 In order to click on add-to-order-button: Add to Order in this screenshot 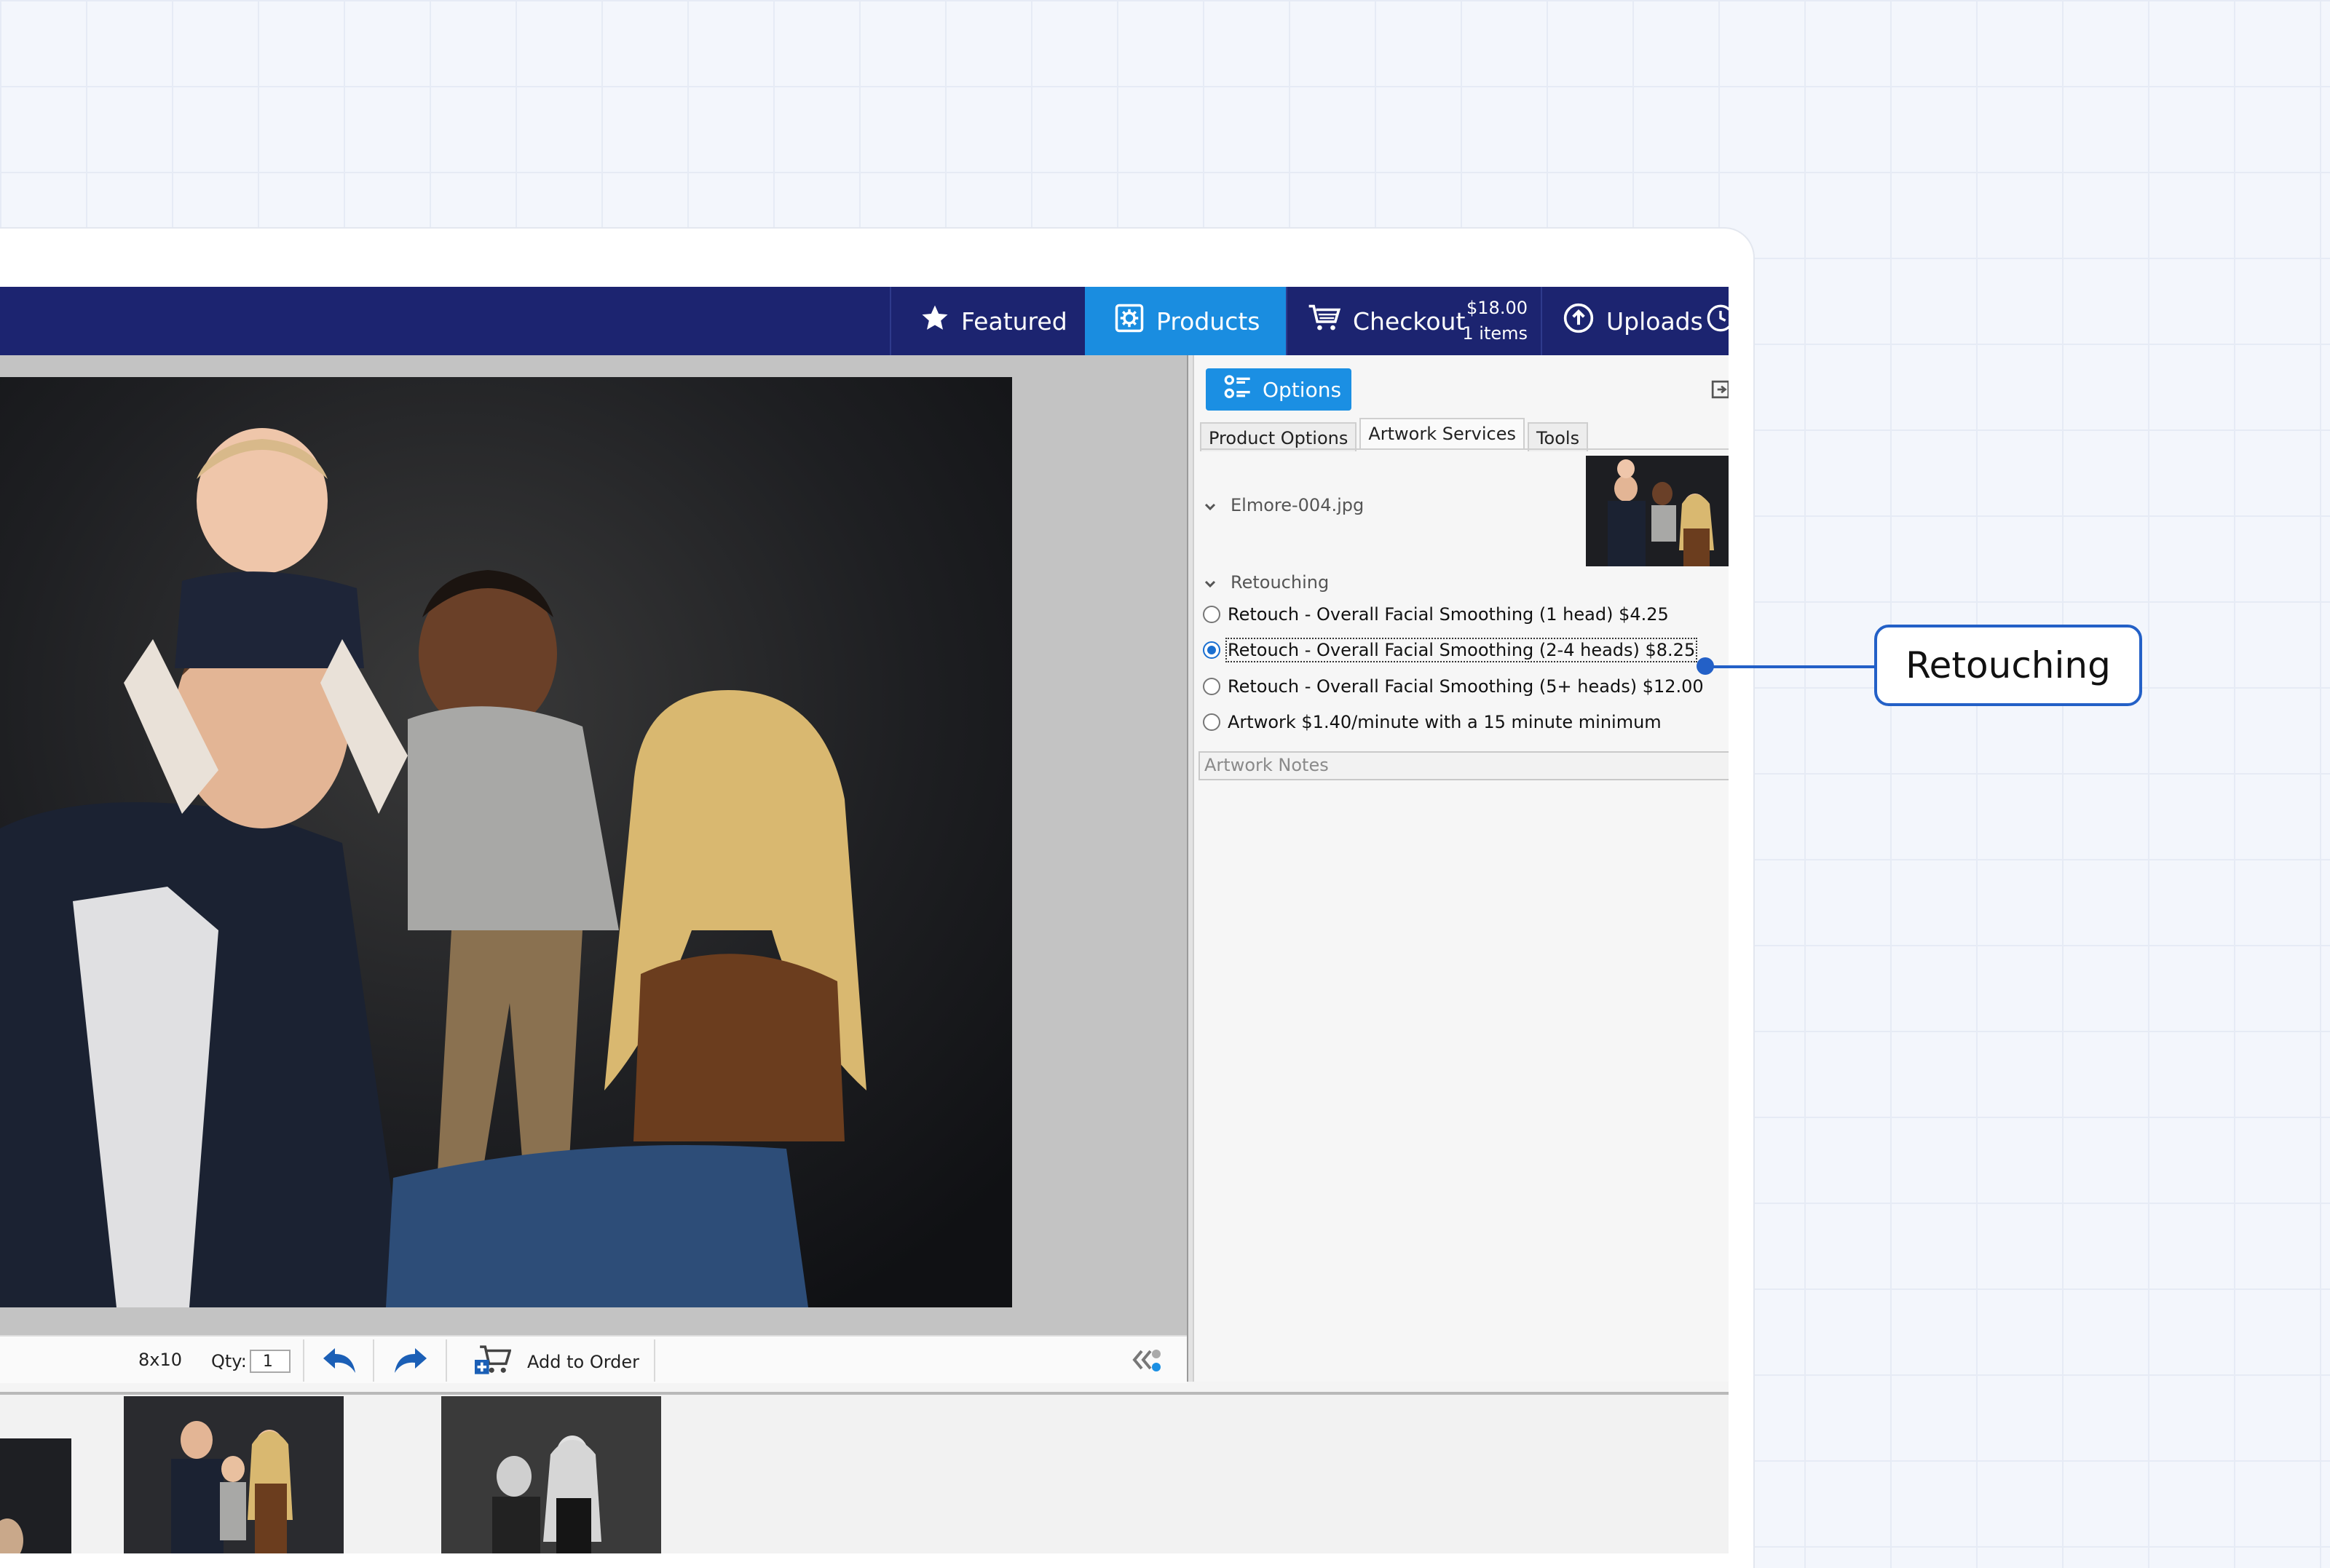, I will do `click(557, 1362)`.